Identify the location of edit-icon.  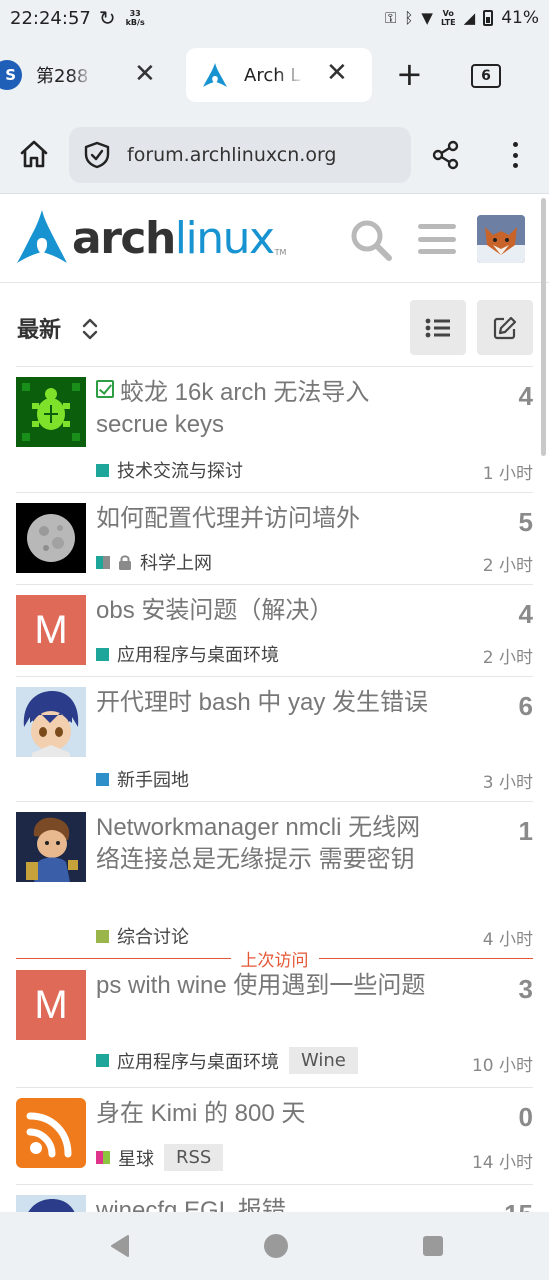
(505, 327).